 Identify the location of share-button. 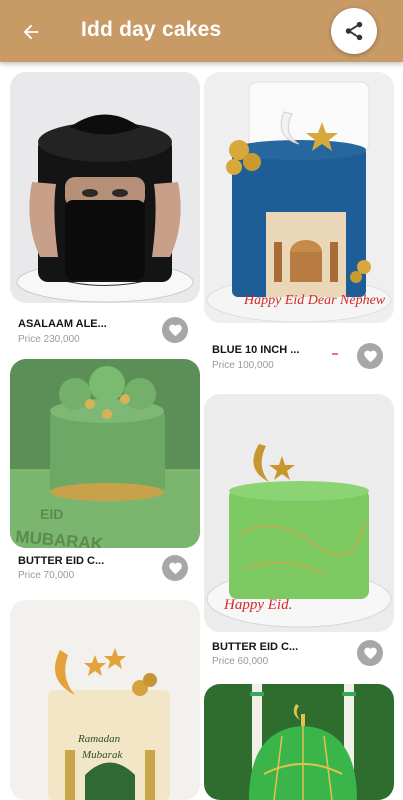
(354, 31).